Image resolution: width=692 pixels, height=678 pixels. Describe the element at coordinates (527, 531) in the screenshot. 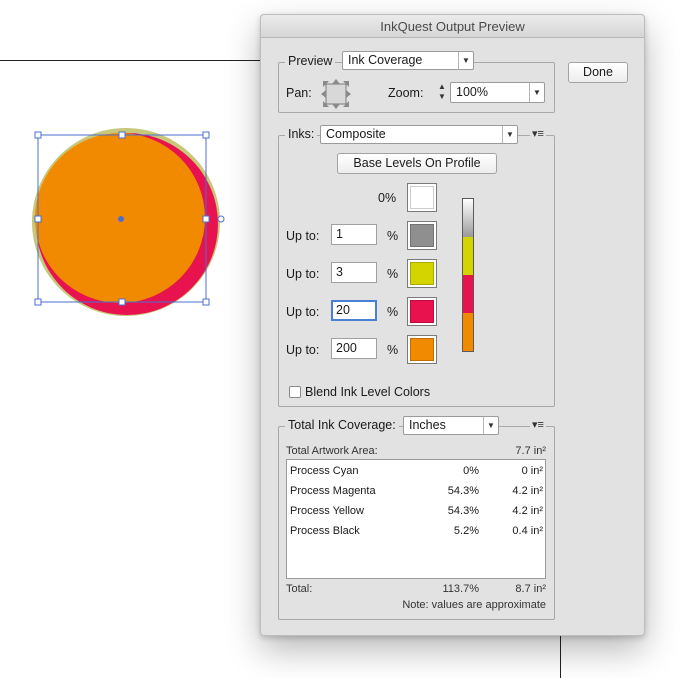

I see `ink-area: 0.4 in²` at that location.